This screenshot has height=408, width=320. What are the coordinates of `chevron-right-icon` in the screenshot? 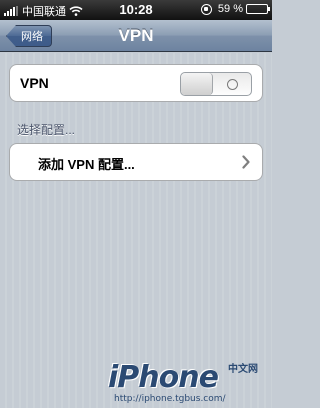 It's located at (246, 162).